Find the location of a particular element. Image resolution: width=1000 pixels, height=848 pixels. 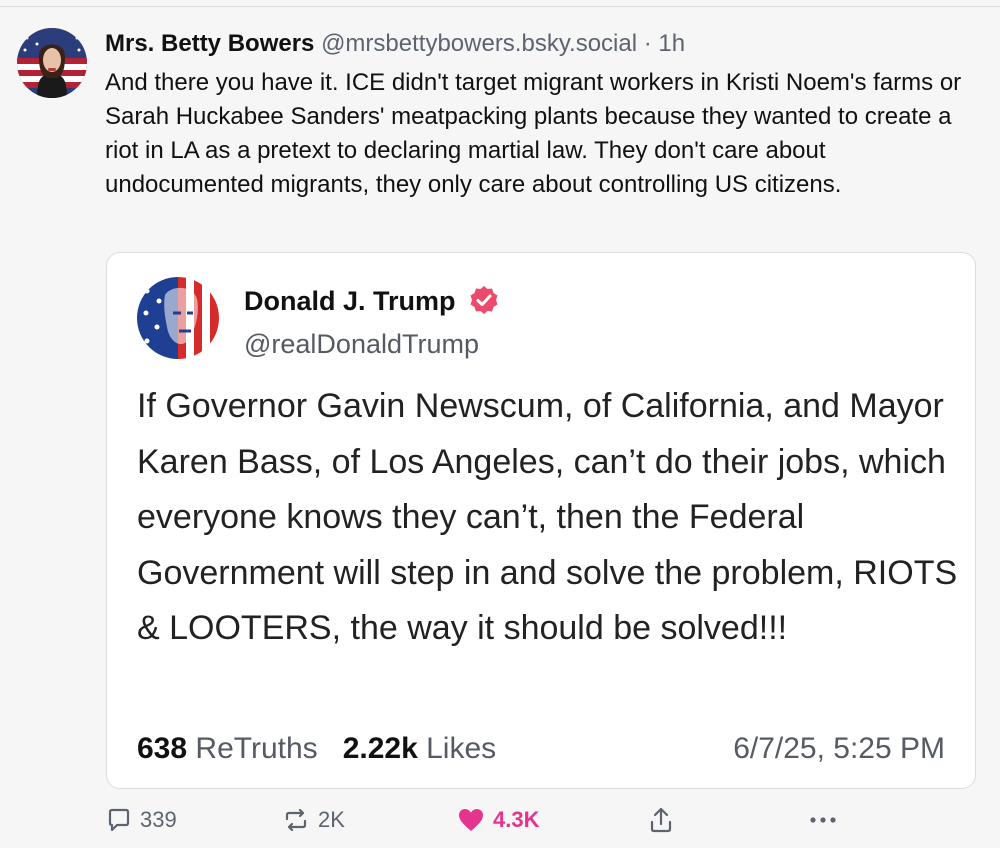

quoted-author-handle: @realDonaldTrump is located at coordinates (361, 344).